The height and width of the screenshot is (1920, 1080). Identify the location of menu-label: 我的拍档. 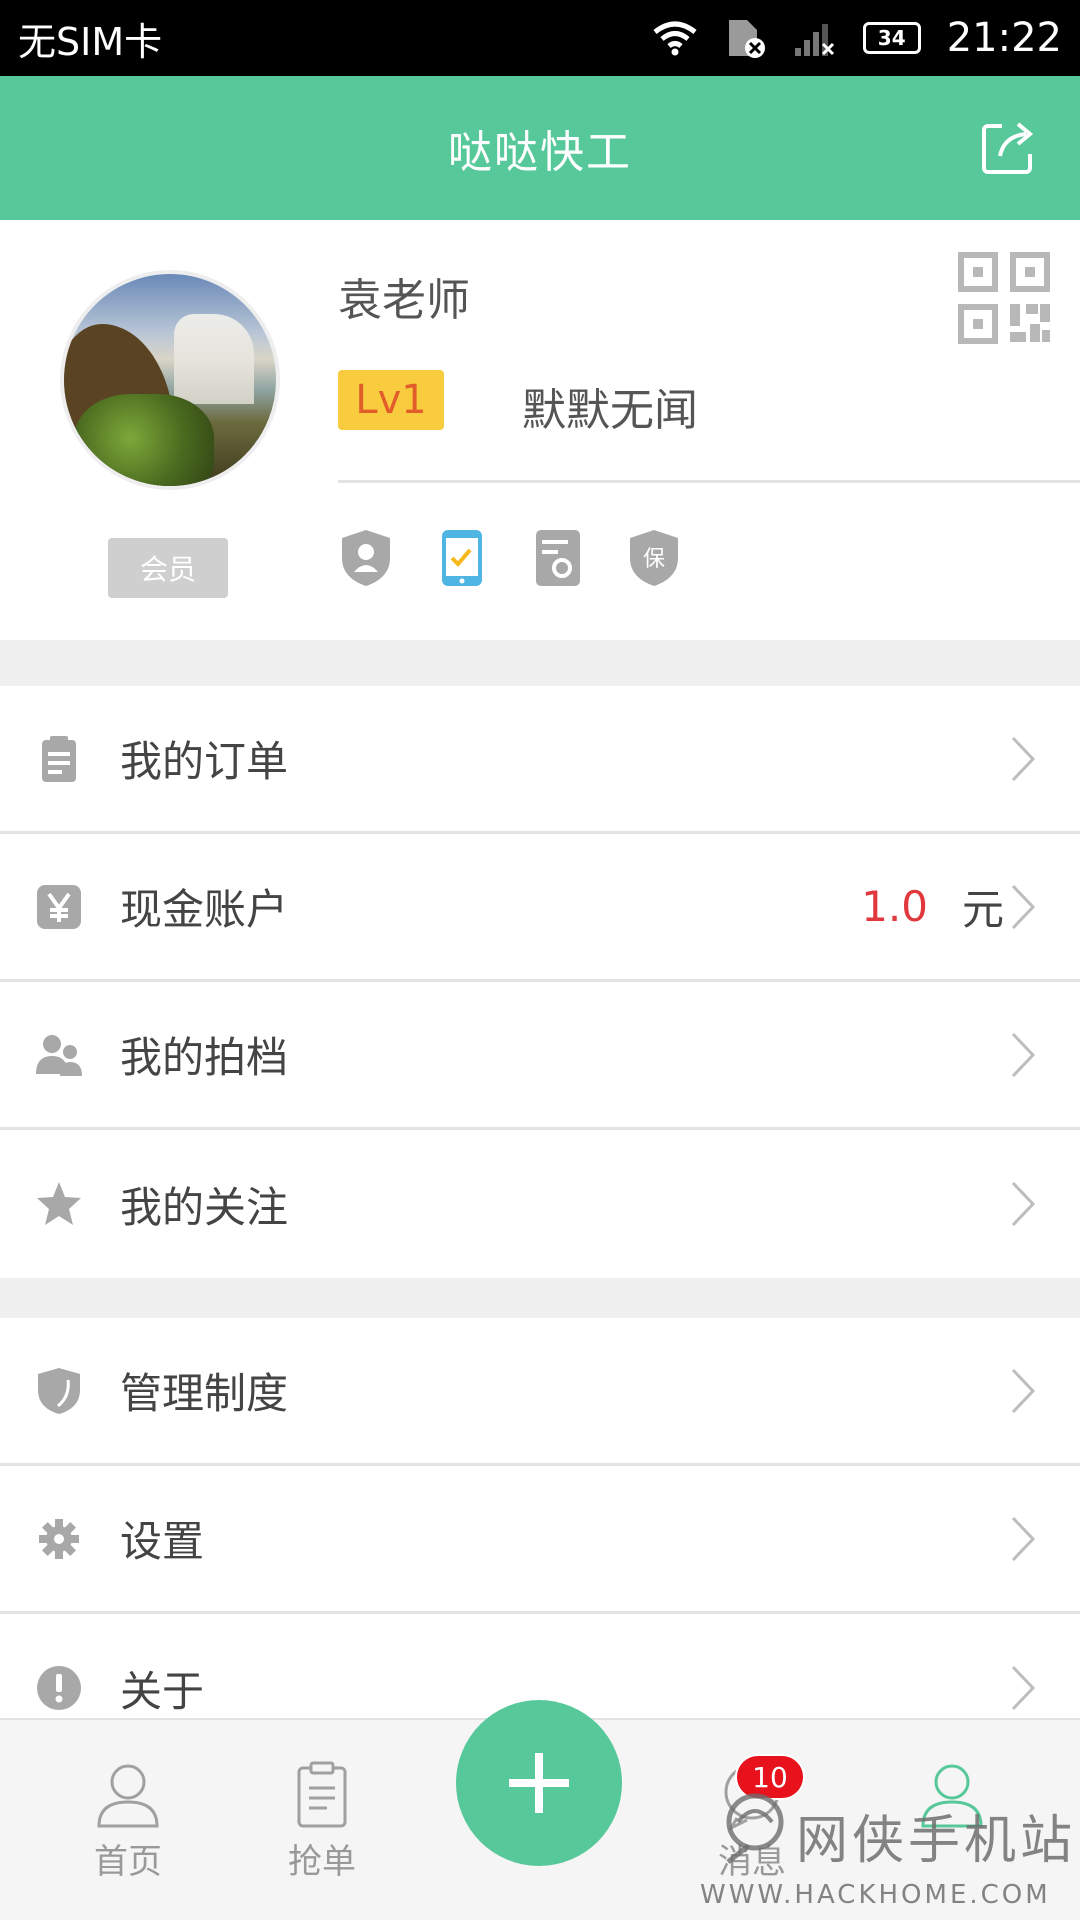
(204, 1057).